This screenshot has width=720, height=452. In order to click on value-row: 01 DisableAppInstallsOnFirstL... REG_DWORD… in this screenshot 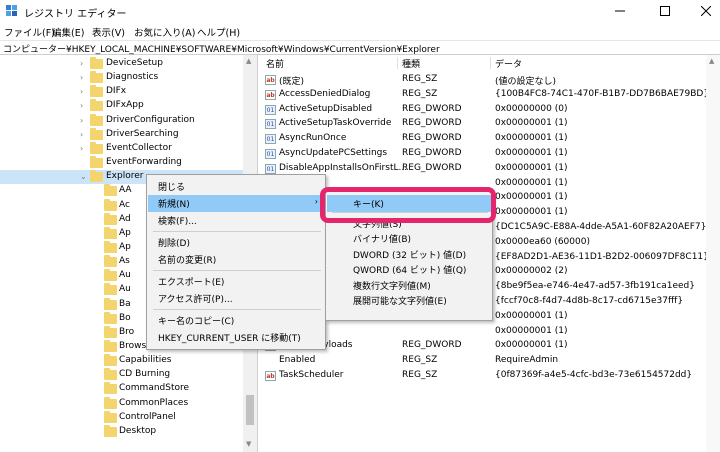, I will do `click(491, 169)`.